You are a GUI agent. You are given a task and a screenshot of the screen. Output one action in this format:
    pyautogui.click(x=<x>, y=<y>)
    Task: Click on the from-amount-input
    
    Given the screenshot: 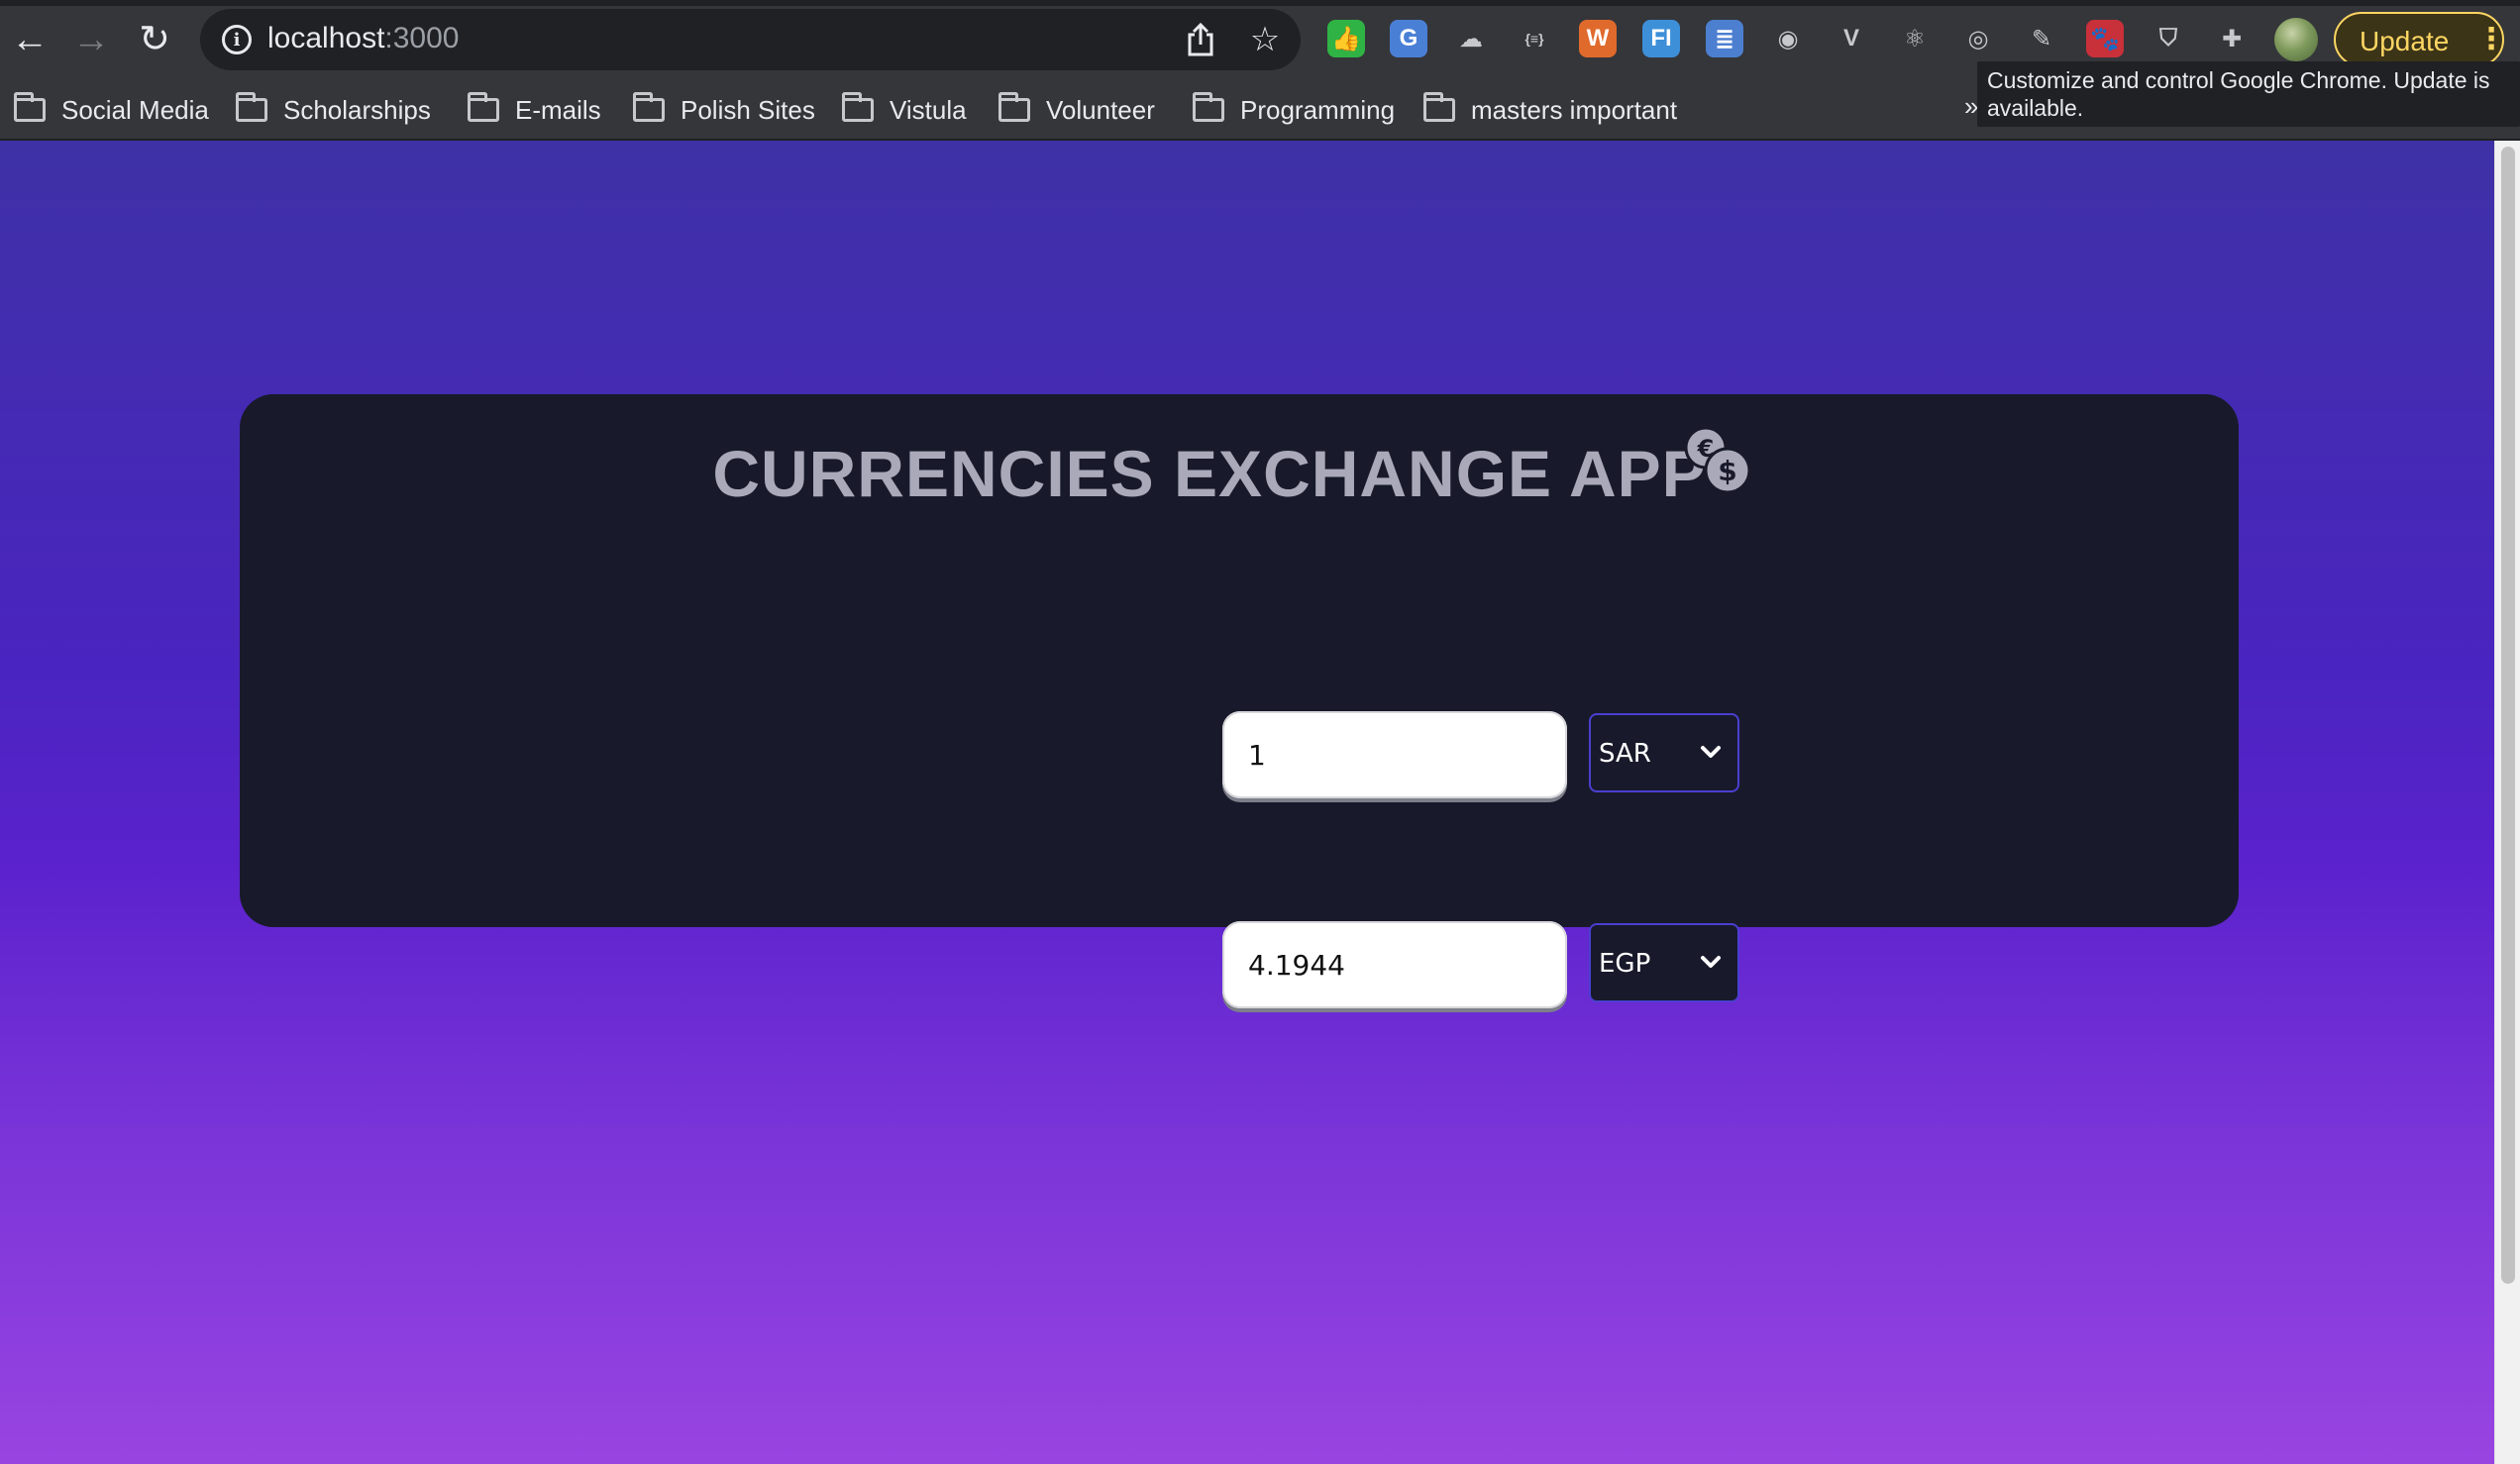 What is the action you would take?
    pyautogui.click(x=1394, y=754)
    